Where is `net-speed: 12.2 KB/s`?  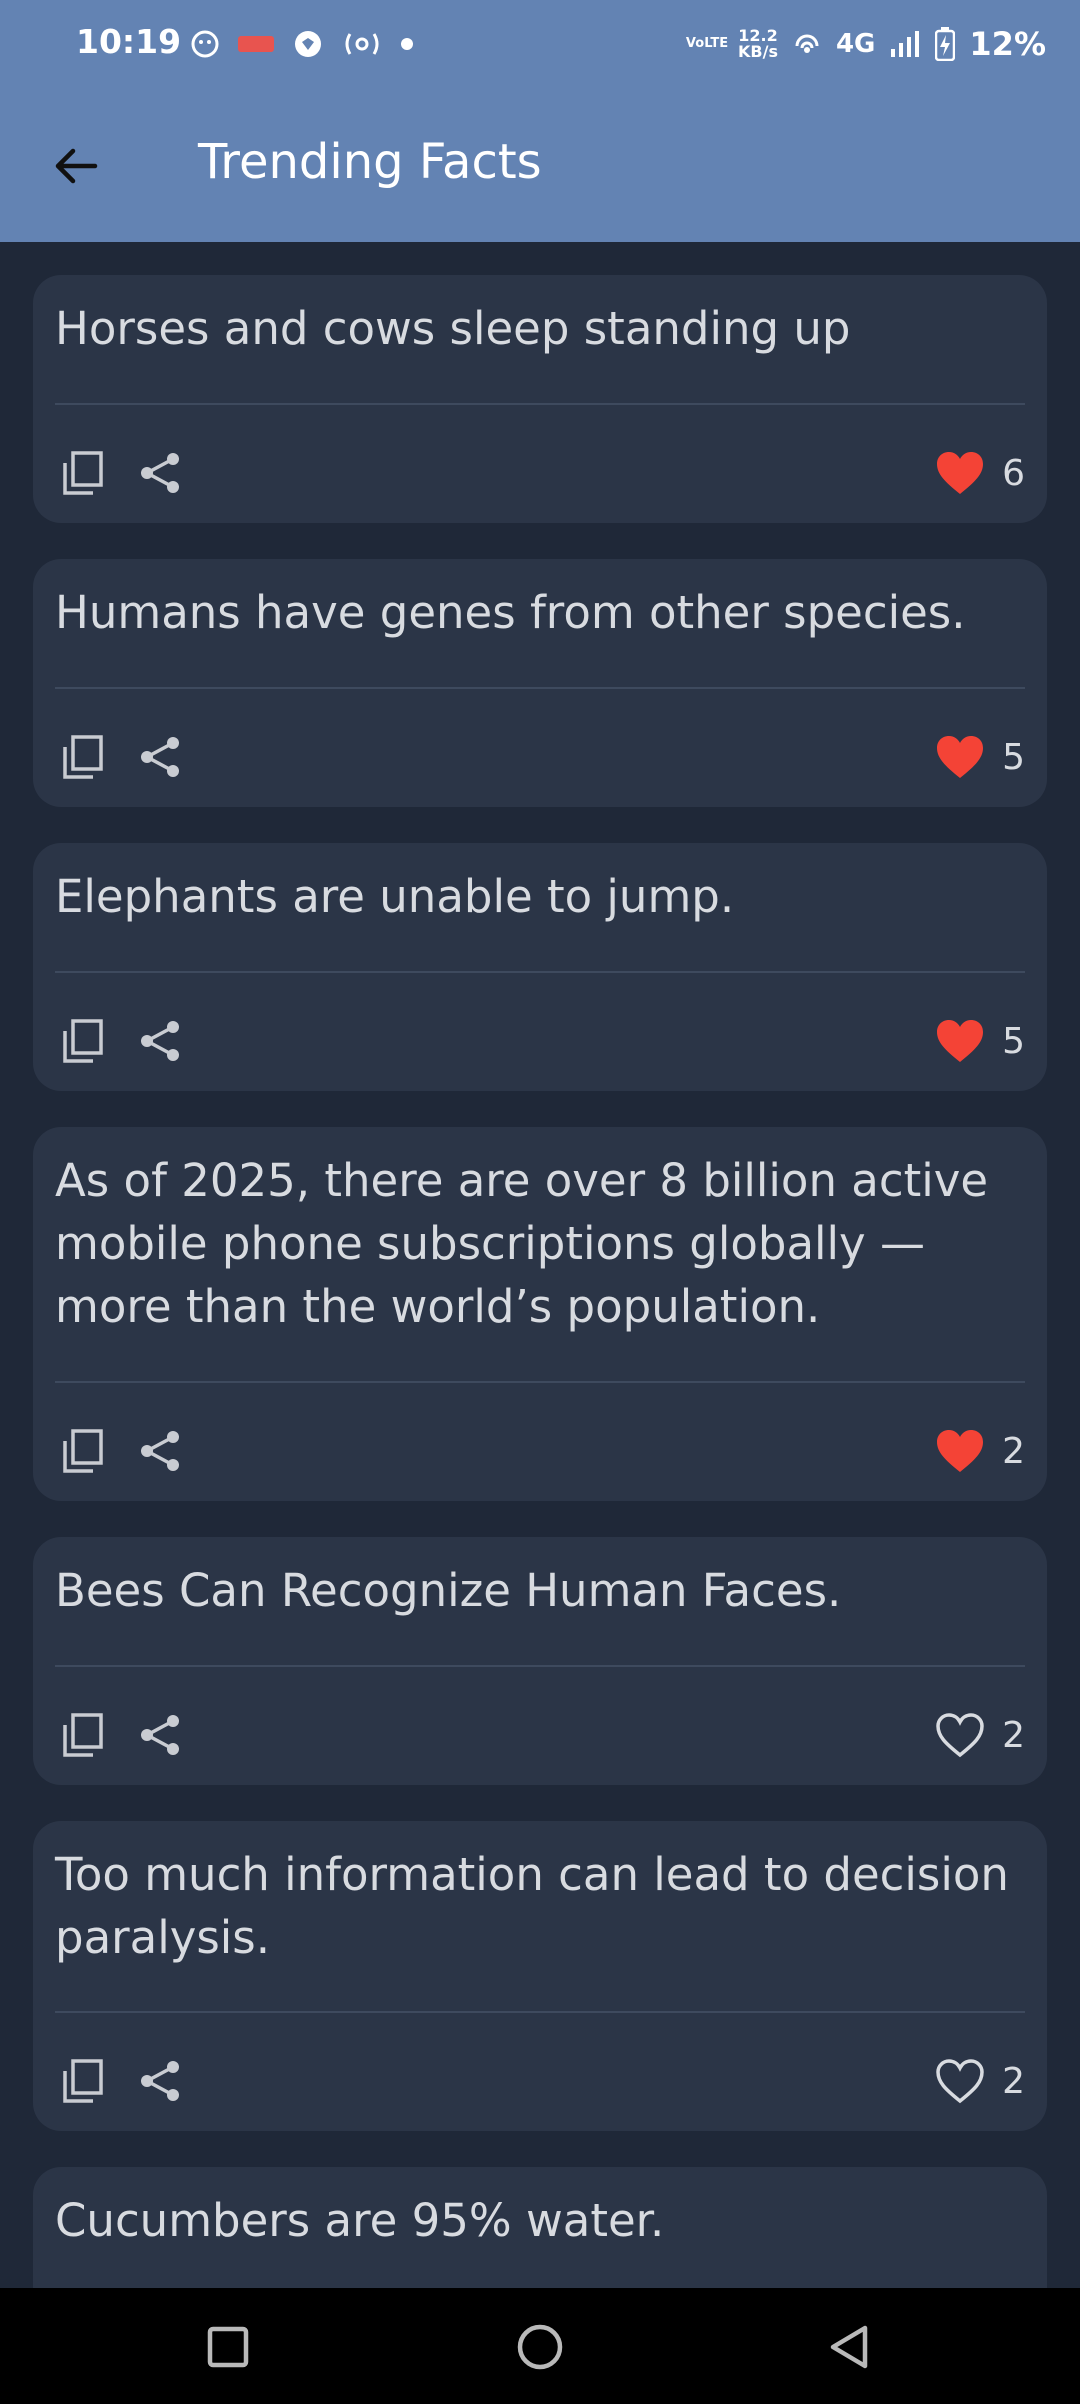
net-speed: 12.2 KB/s is located at coordinates (758, 44).